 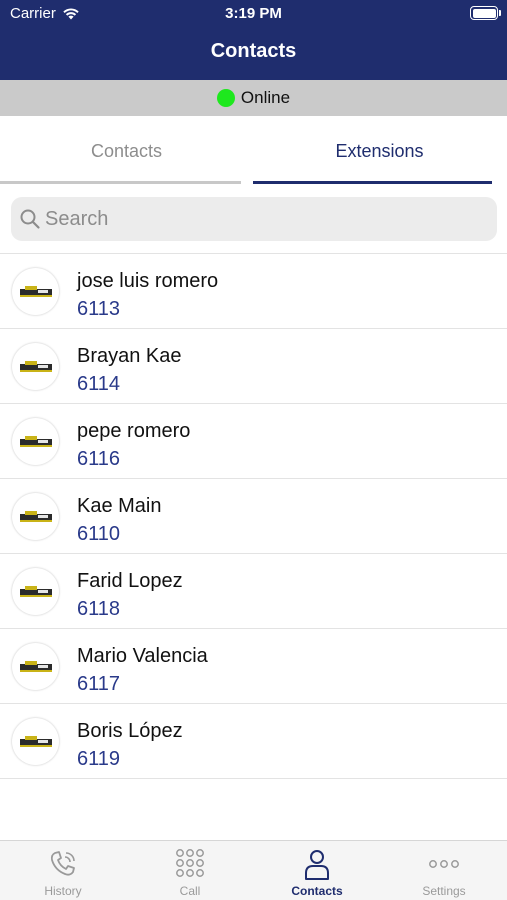 I want to click on battery-icon, so click(x=485, y=13).